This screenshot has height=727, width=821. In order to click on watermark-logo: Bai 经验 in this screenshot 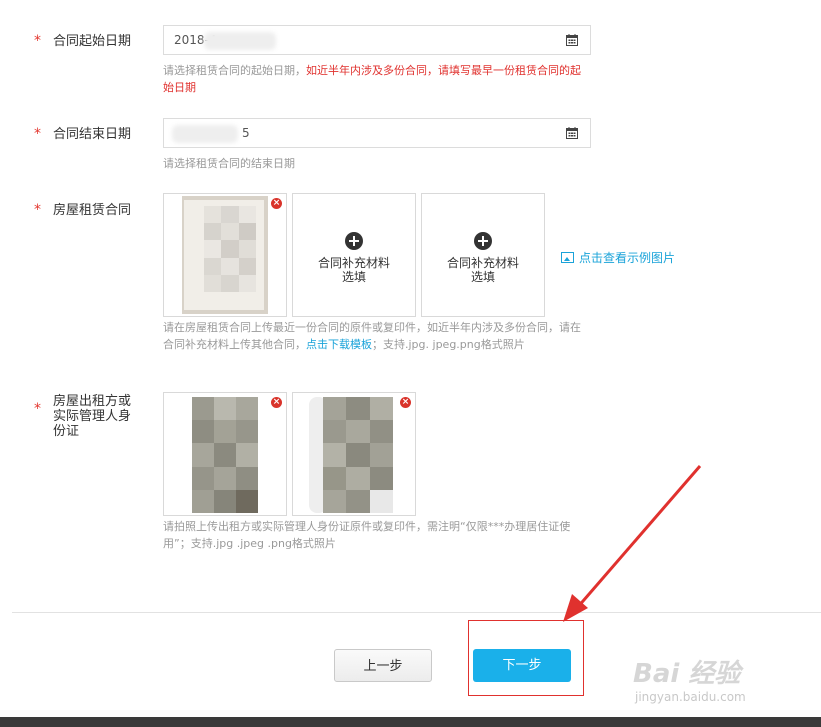, I will do `click(687, 674)`.